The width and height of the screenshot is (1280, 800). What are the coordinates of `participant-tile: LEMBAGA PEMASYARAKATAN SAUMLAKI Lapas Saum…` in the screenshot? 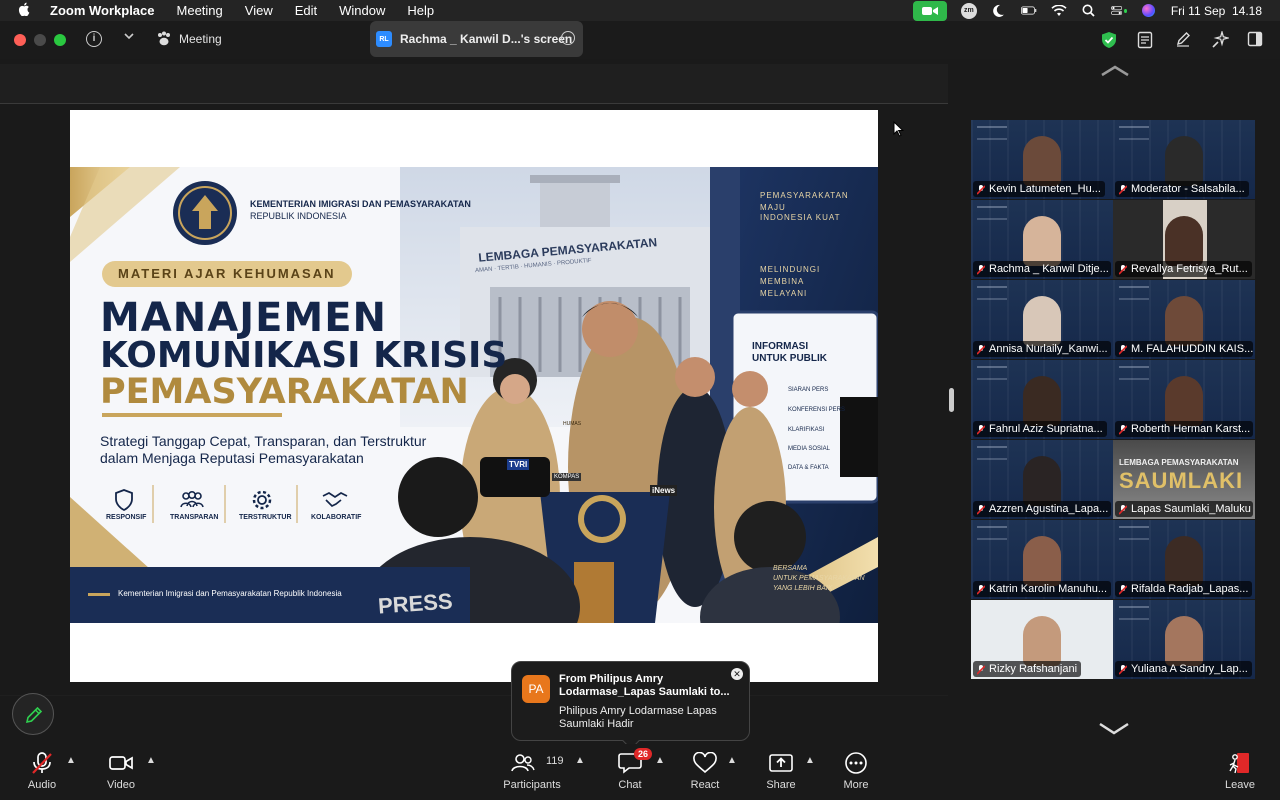 It's located at (1184, 479).